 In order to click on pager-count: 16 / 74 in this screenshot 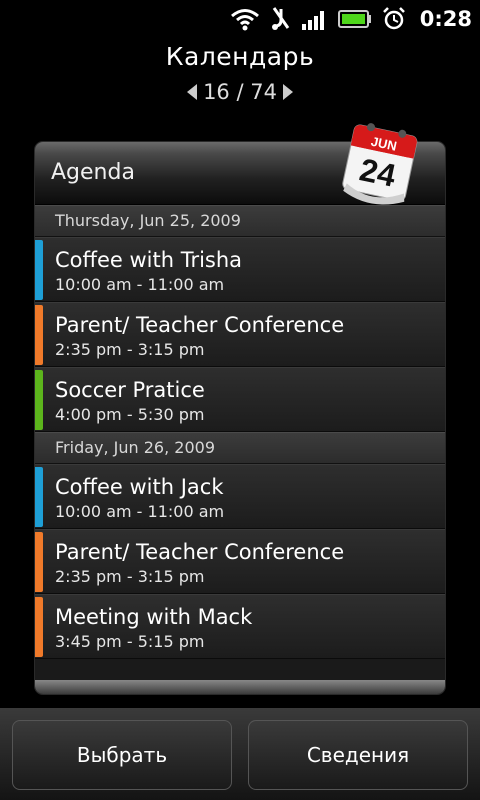, I will do `click(240, 92)`.